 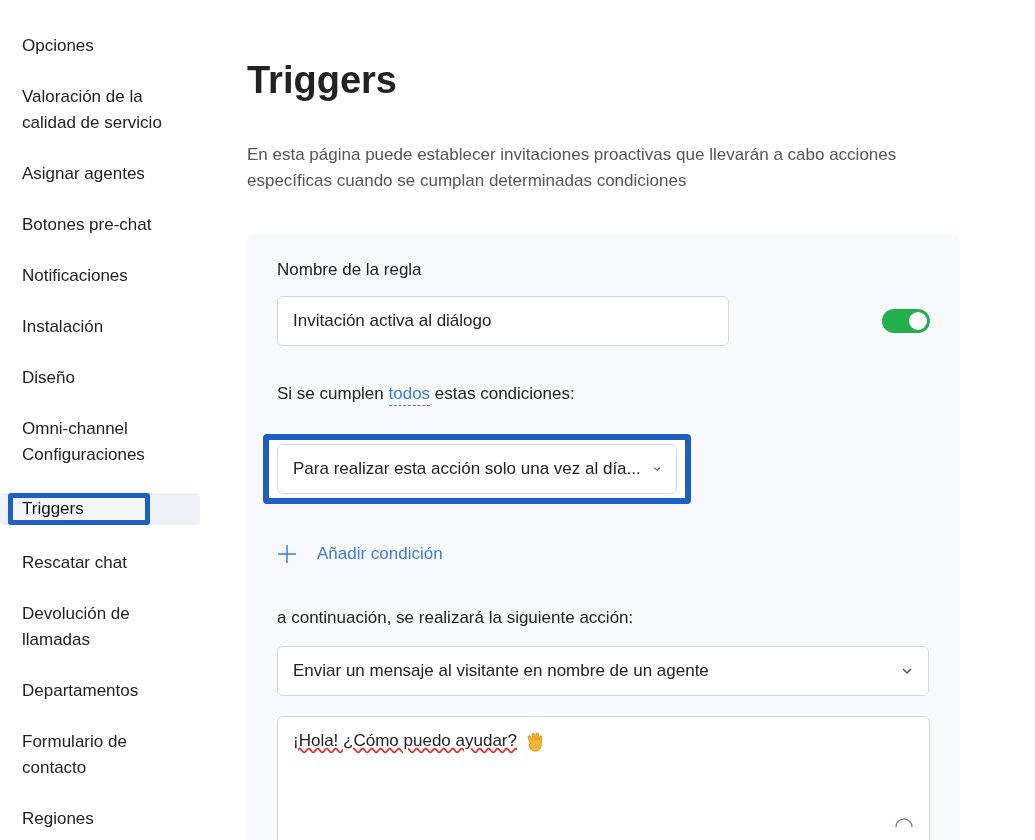 I want to click on field-label: Nombre de la regla, so click(x=350, y=270).